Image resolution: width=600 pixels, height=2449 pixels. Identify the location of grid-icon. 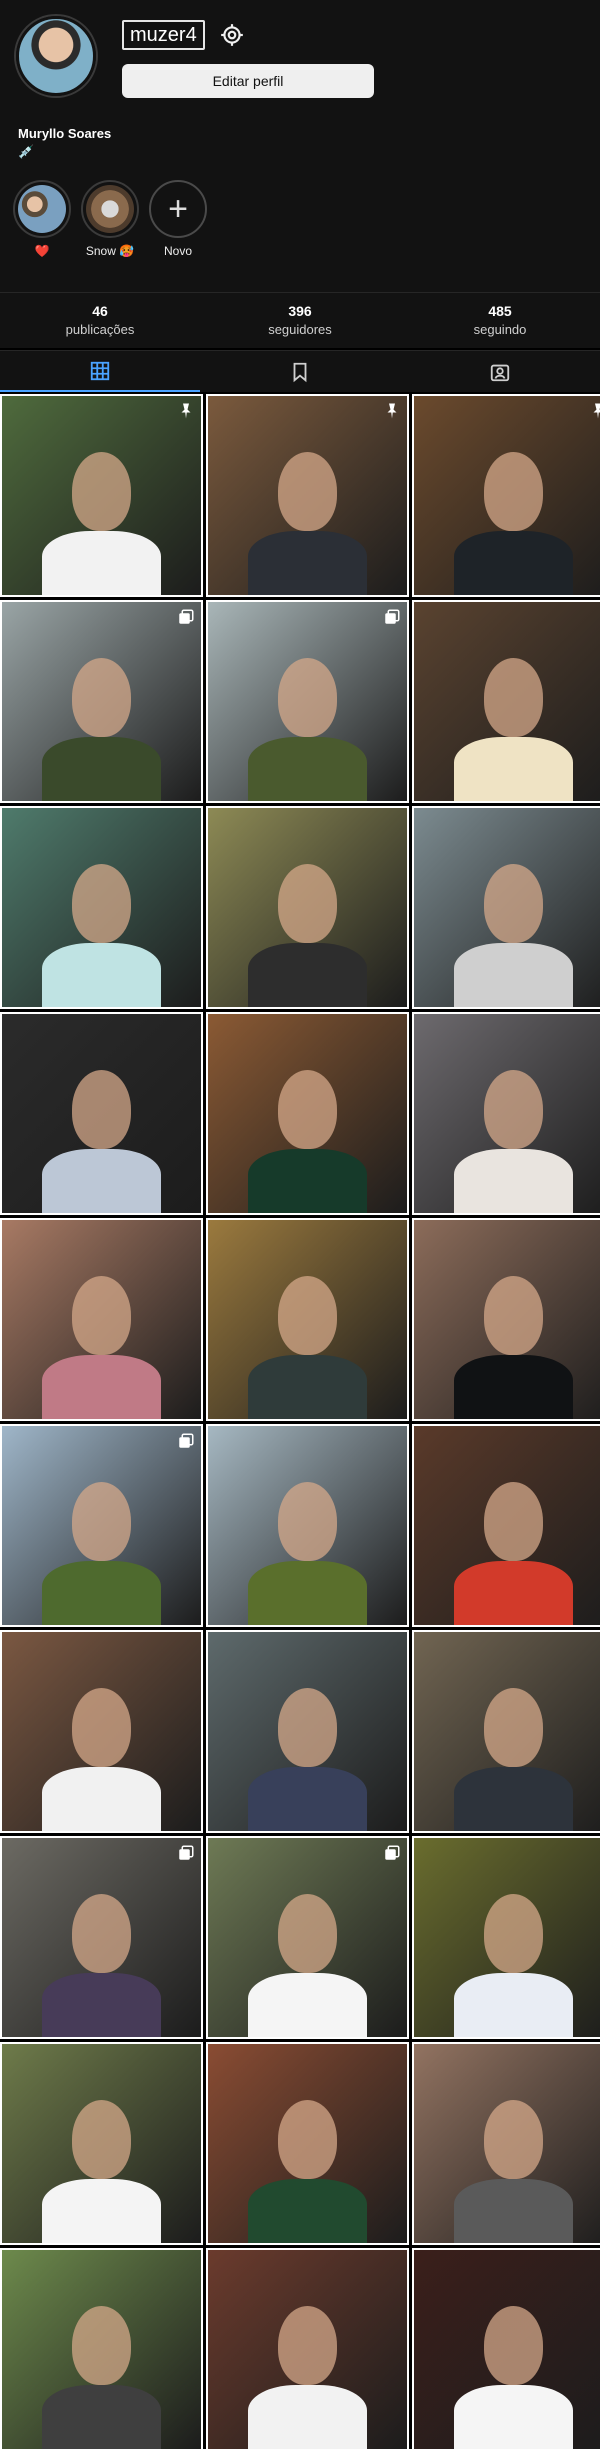
(100, 370).